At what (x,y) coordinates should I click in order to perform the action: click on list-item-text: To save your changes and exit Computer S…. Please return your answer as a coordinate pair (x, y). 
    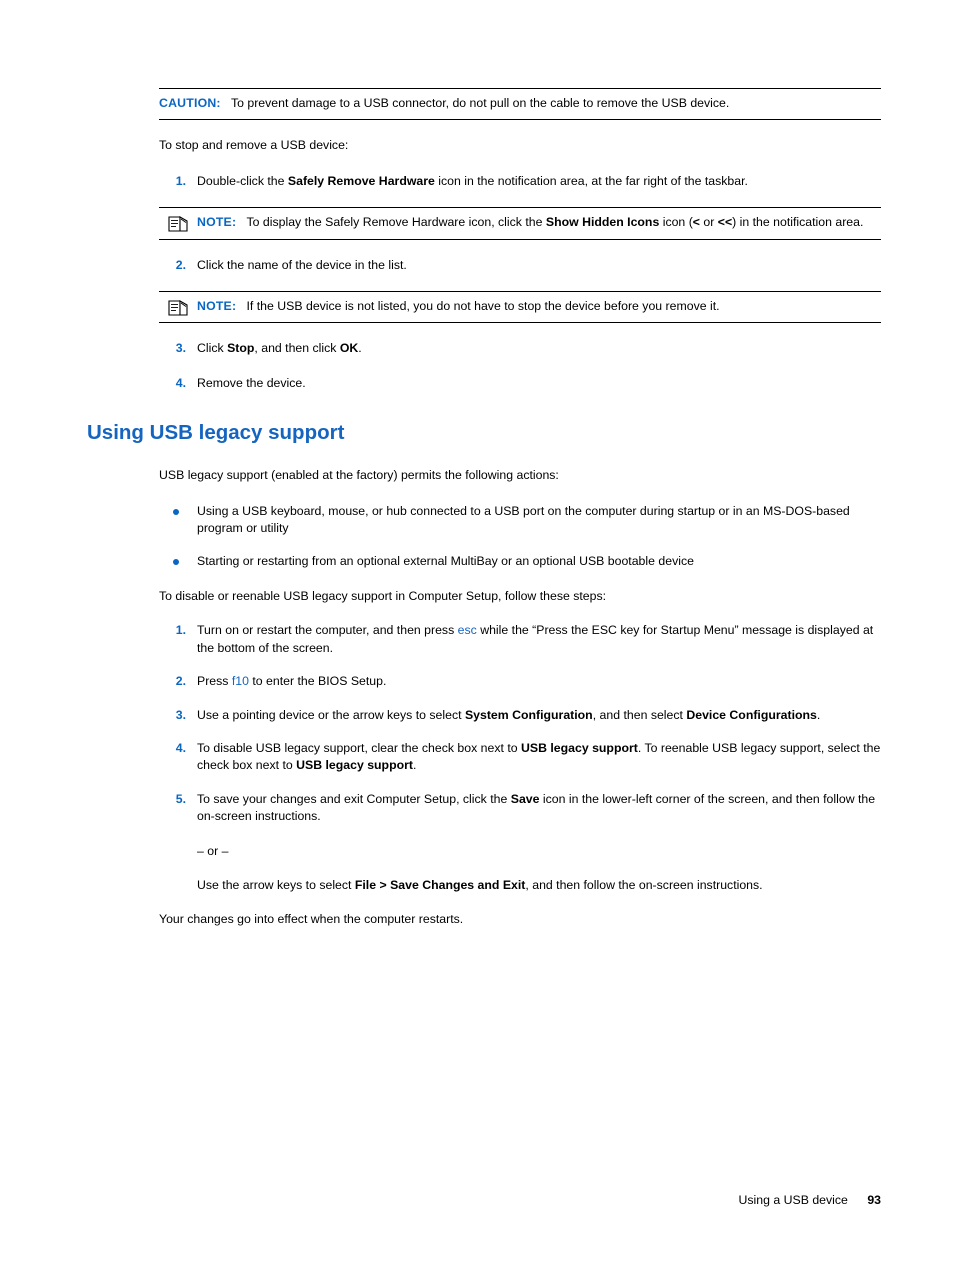
    Looking at the image, I should click on (536, 807).